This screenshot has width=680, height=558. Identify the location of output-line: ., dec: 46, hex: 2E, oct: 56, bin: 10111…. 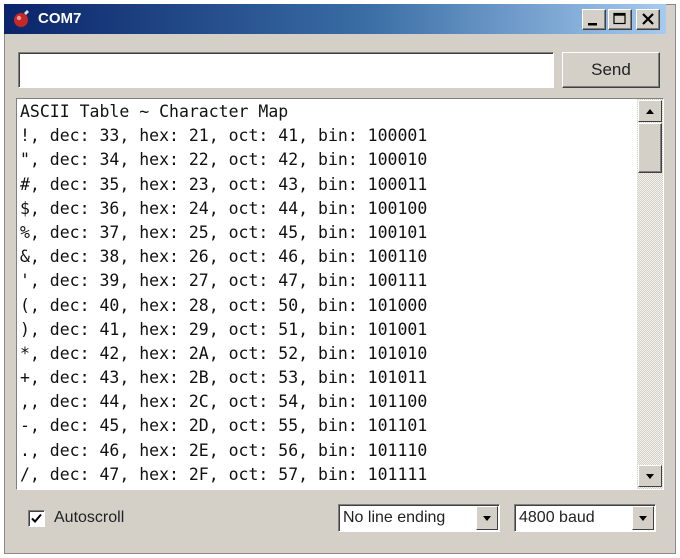
(224, 450).